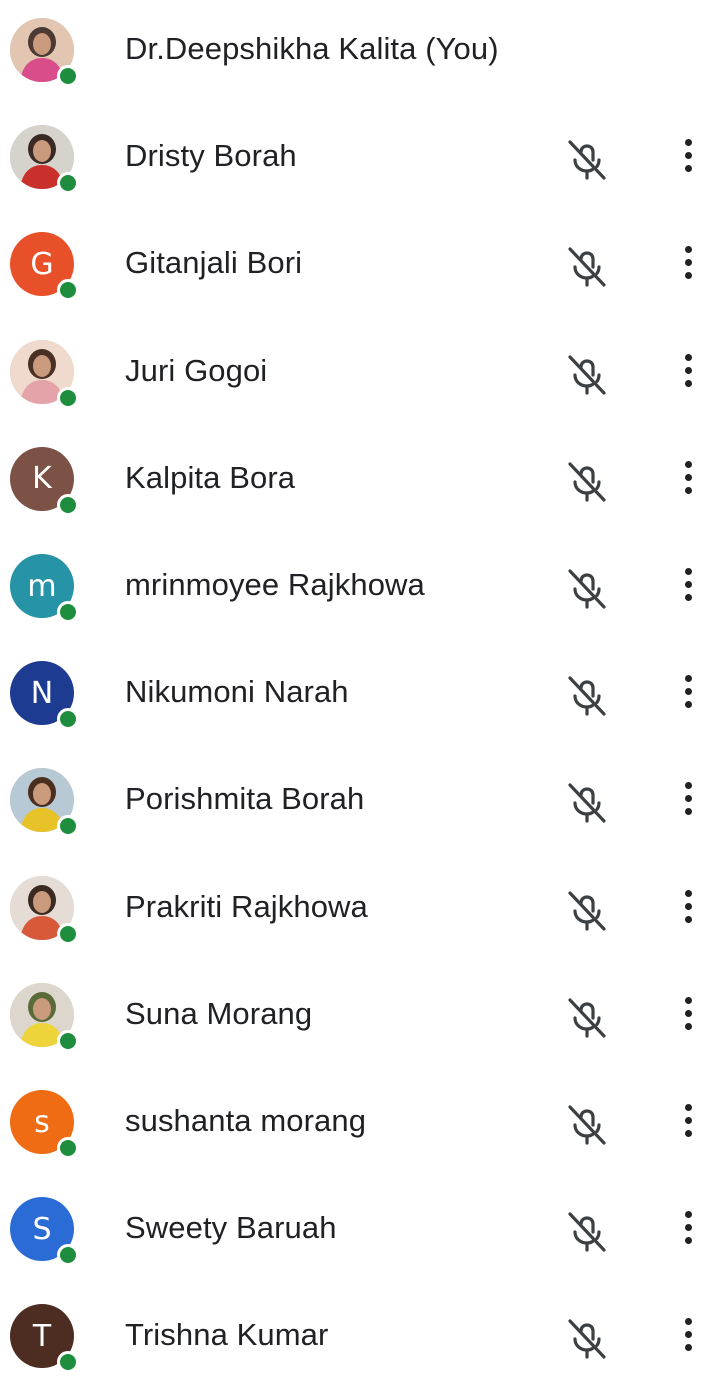 The width and height of the screenshot is (706, 1391). I want to click on participant-name: Nikumoni Narah, so click(237, 692).